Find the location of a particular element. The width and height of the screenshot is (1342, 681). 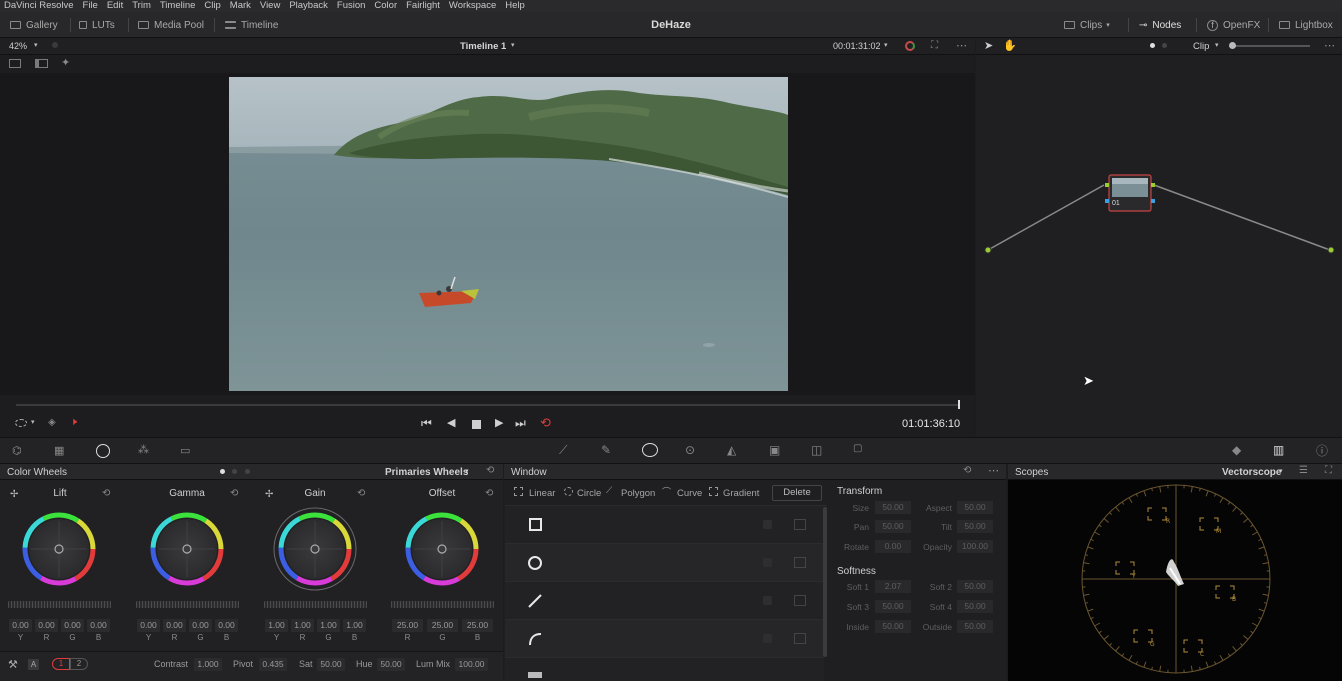

window-row-gradient is located at coordinates (664, 669).